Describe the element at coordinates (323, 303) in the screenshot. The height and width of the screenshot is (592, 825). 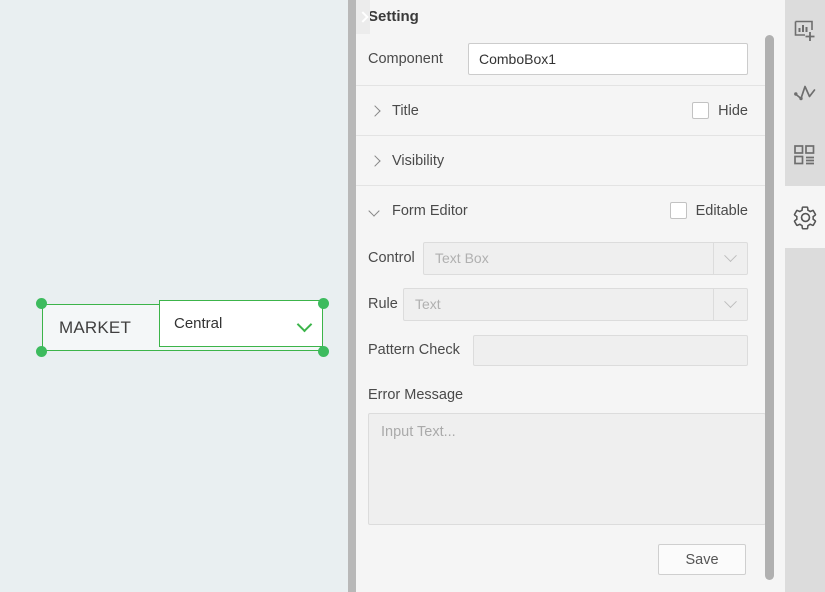
I see `resize-handle-top-right` at that location.